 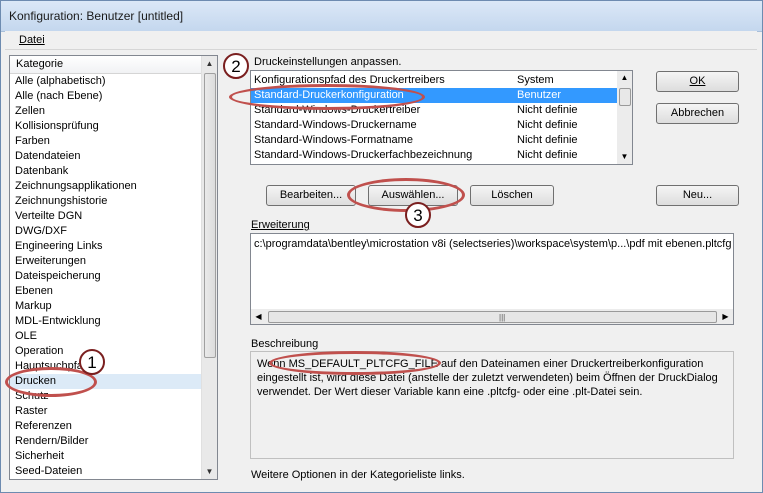 I want to click on menu-bar: Datei, so click(x=381, y=40).